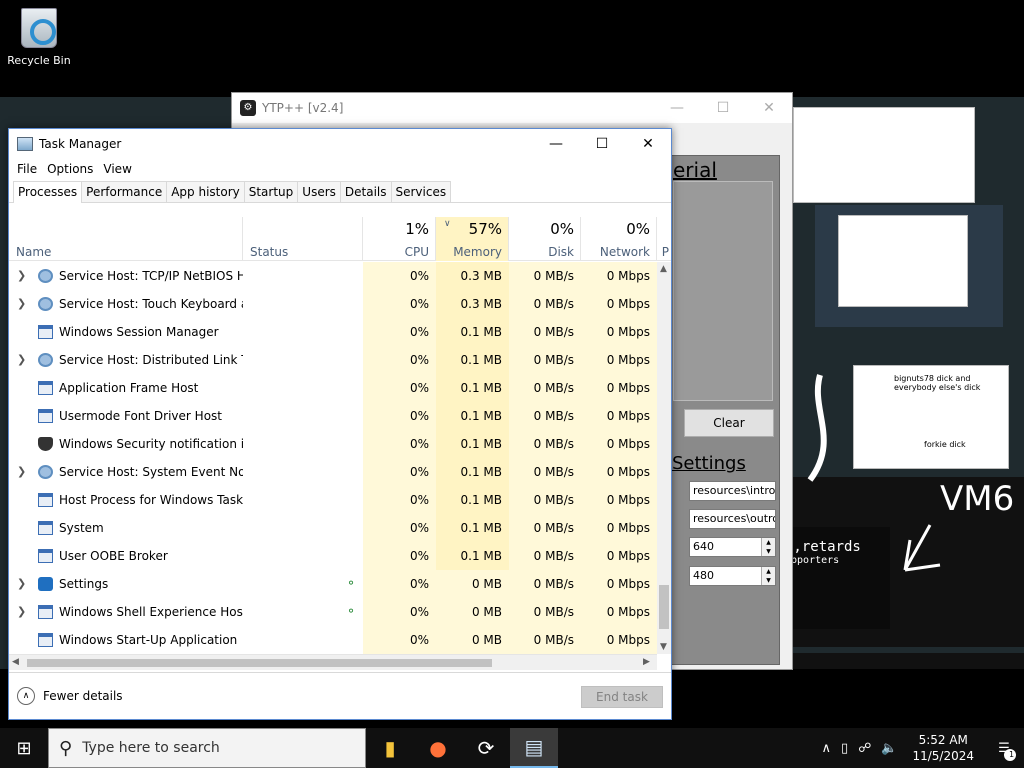 Image resolution: width=1024 pixels, height=768 pixels. What do you see at coordinates (709, 463) in the screenshot?
I see `ytp-settings-heading: Settings` at bounding box center [709, 463].